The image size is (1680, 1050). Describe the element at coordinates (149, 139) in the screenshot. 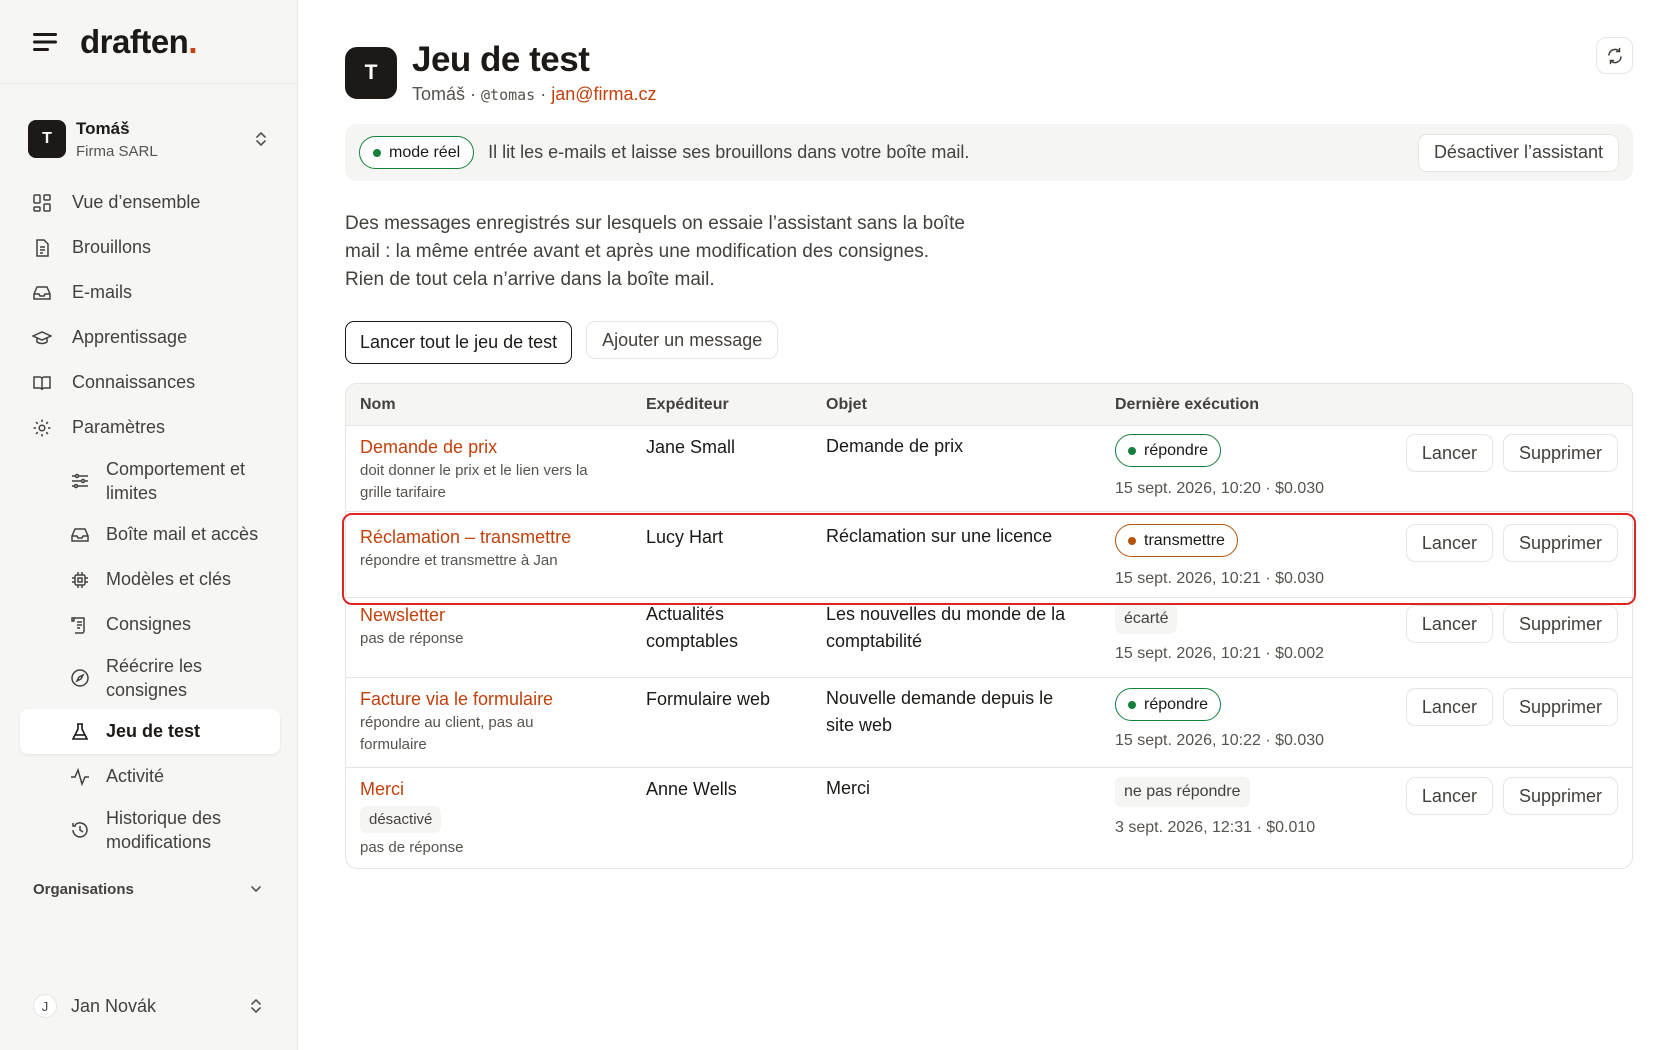

I see `workspace-switcher: T Tomáš Firma SARL` at that location.